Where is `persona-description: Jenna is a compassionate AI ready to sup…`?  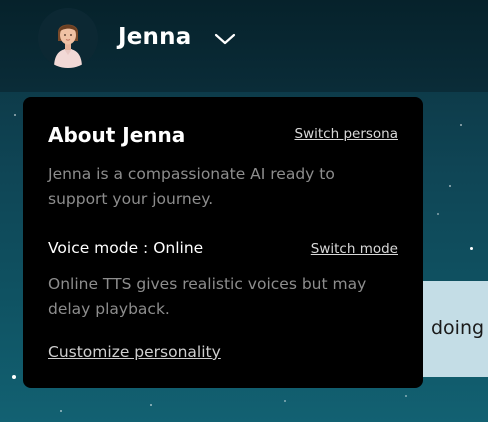
persona-description: Jenna is a compassionate AI ready to sup… is located at coordinates (191, 186).